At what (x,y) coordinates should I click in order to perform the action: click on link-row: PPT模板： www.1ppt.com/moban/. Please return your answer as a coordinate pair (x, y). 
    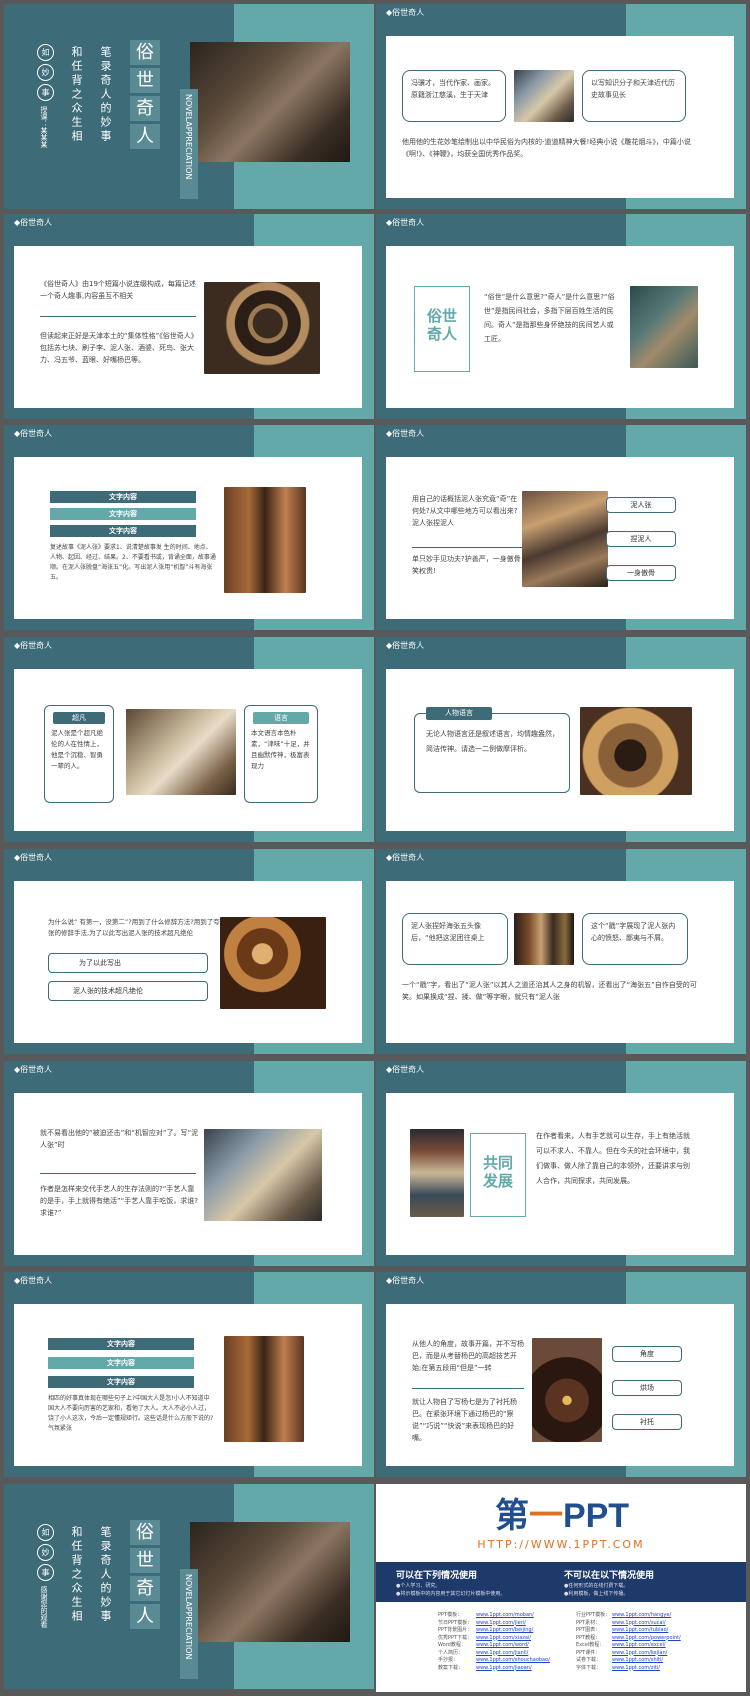
    Looking at the image, I should click on (494, 1616).